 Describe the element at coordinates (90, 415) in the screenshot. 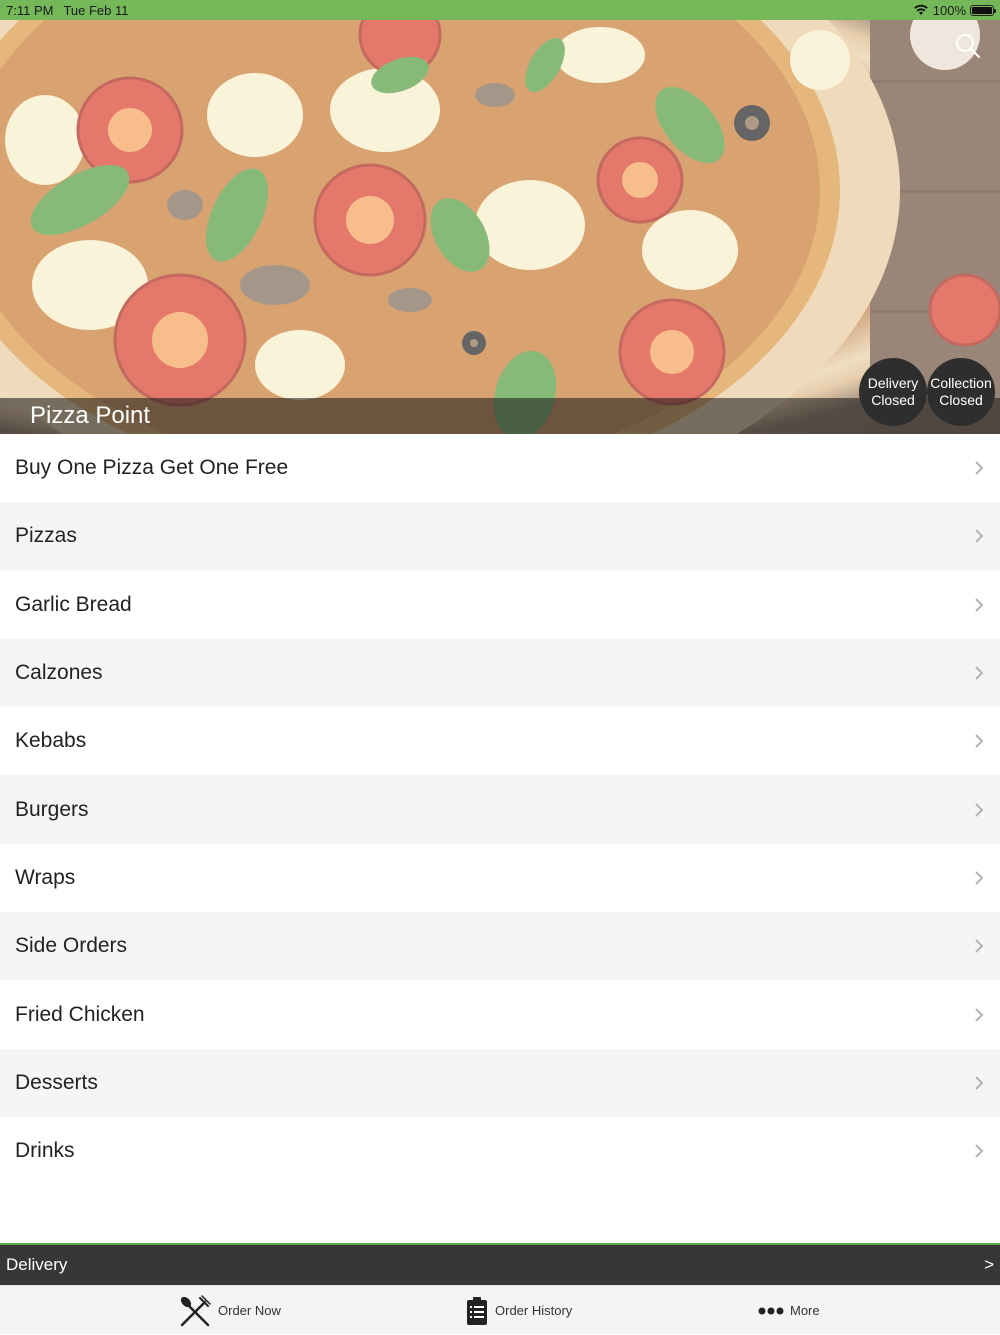

I see `restaurant-name: Pizza Point` at that location.